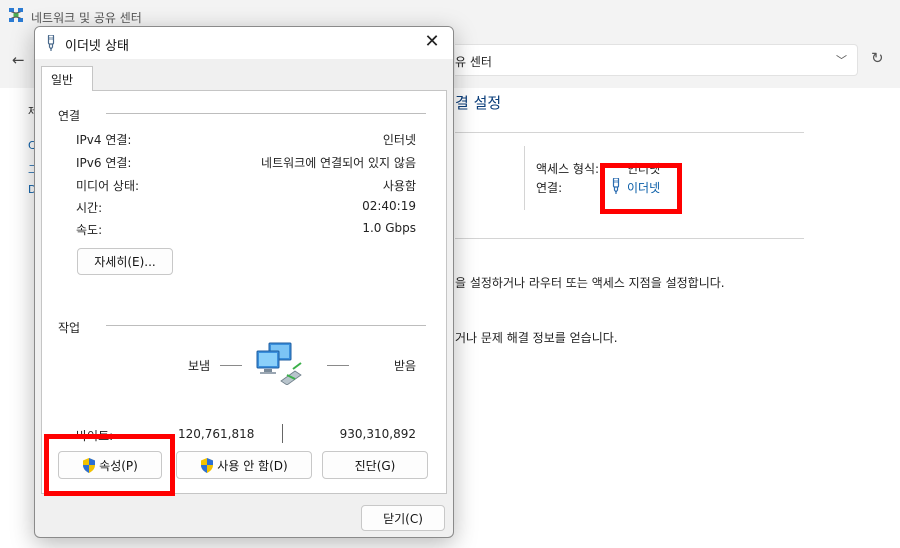 The height and width of the screenshot is (548, 900). I want to click on access-type-label: 액세스 형식:, so click(568, 169).